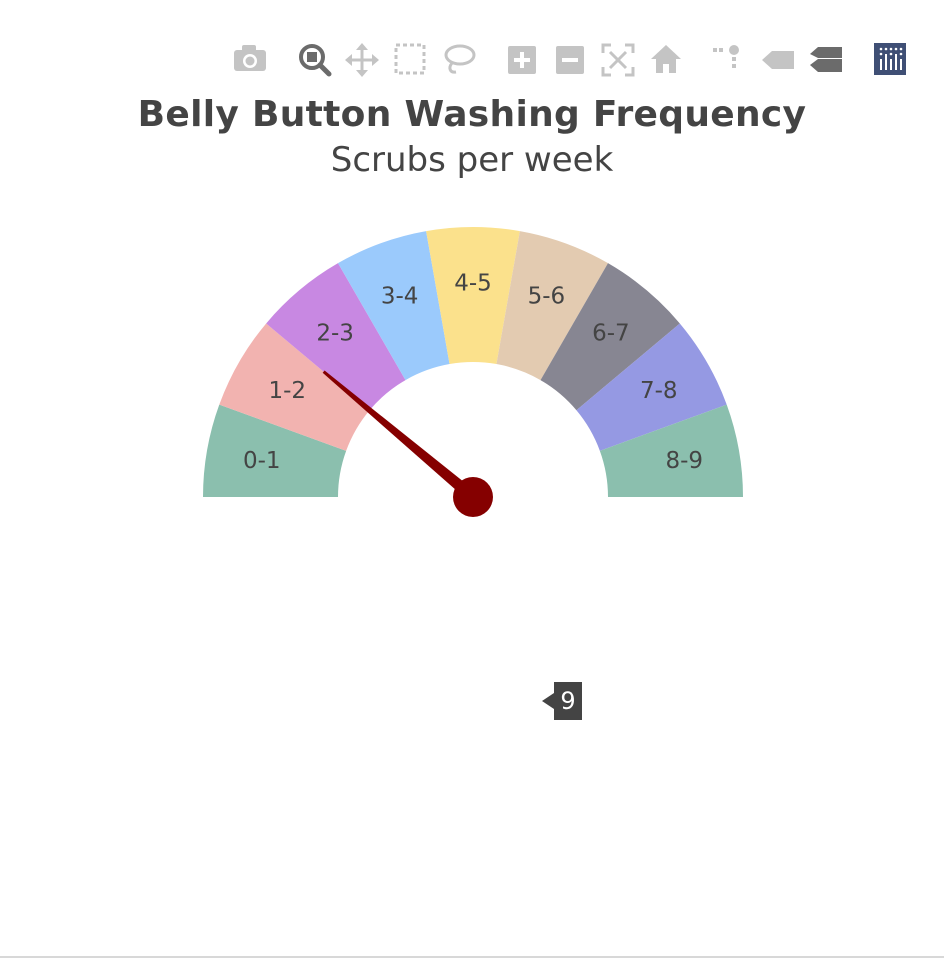  What do you see at coordinates (287, 391) in the screenshot?
I see `gauge-segment-label: 1-2` at bounding box center [287, 391].